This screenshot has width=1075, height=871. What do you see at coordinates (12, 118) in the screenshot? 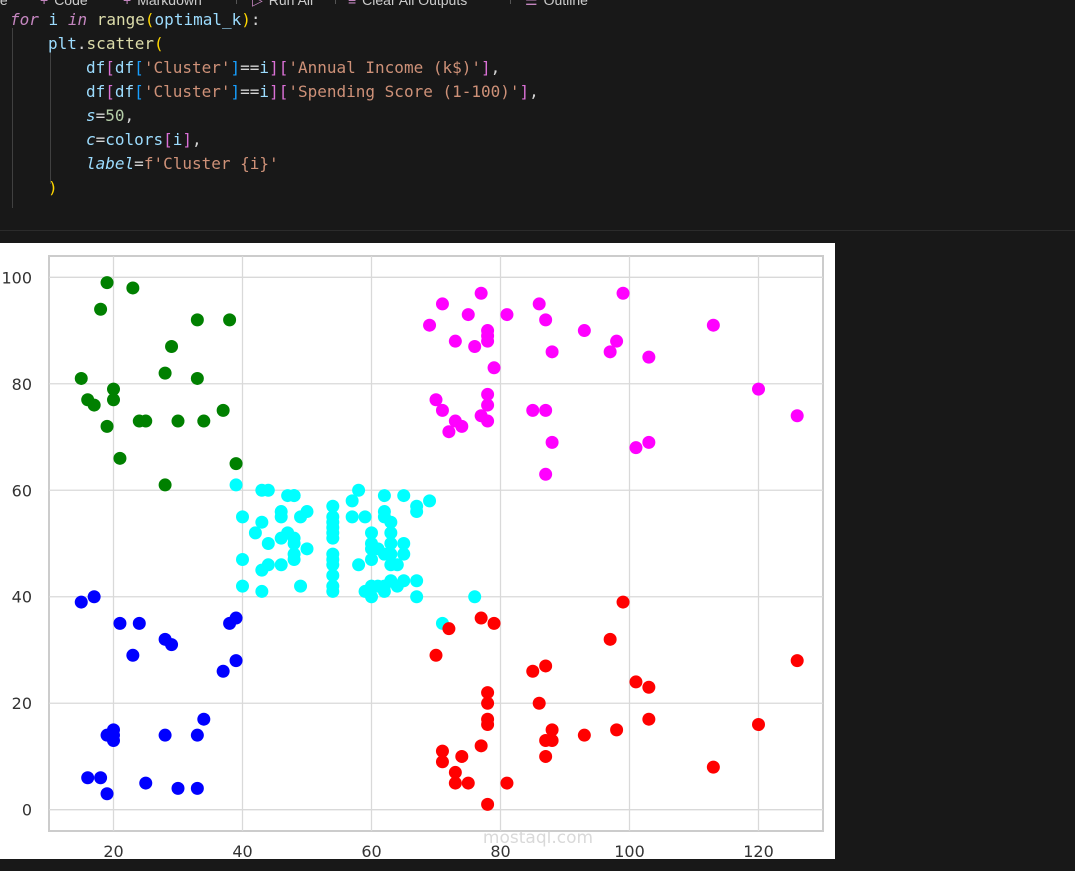
I see `indent-guide` at bounding box center [12, 118].